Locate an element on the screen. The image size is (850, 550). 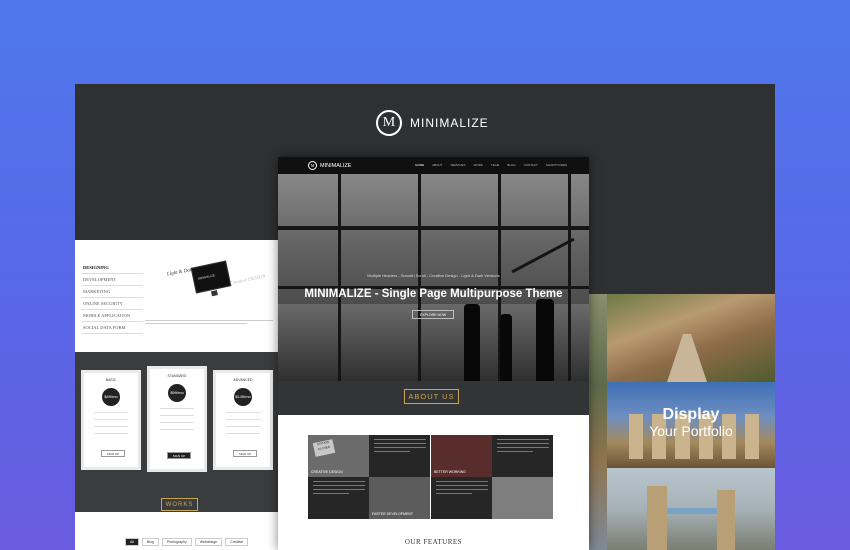
street-photo is located at coordinates (691, 338).